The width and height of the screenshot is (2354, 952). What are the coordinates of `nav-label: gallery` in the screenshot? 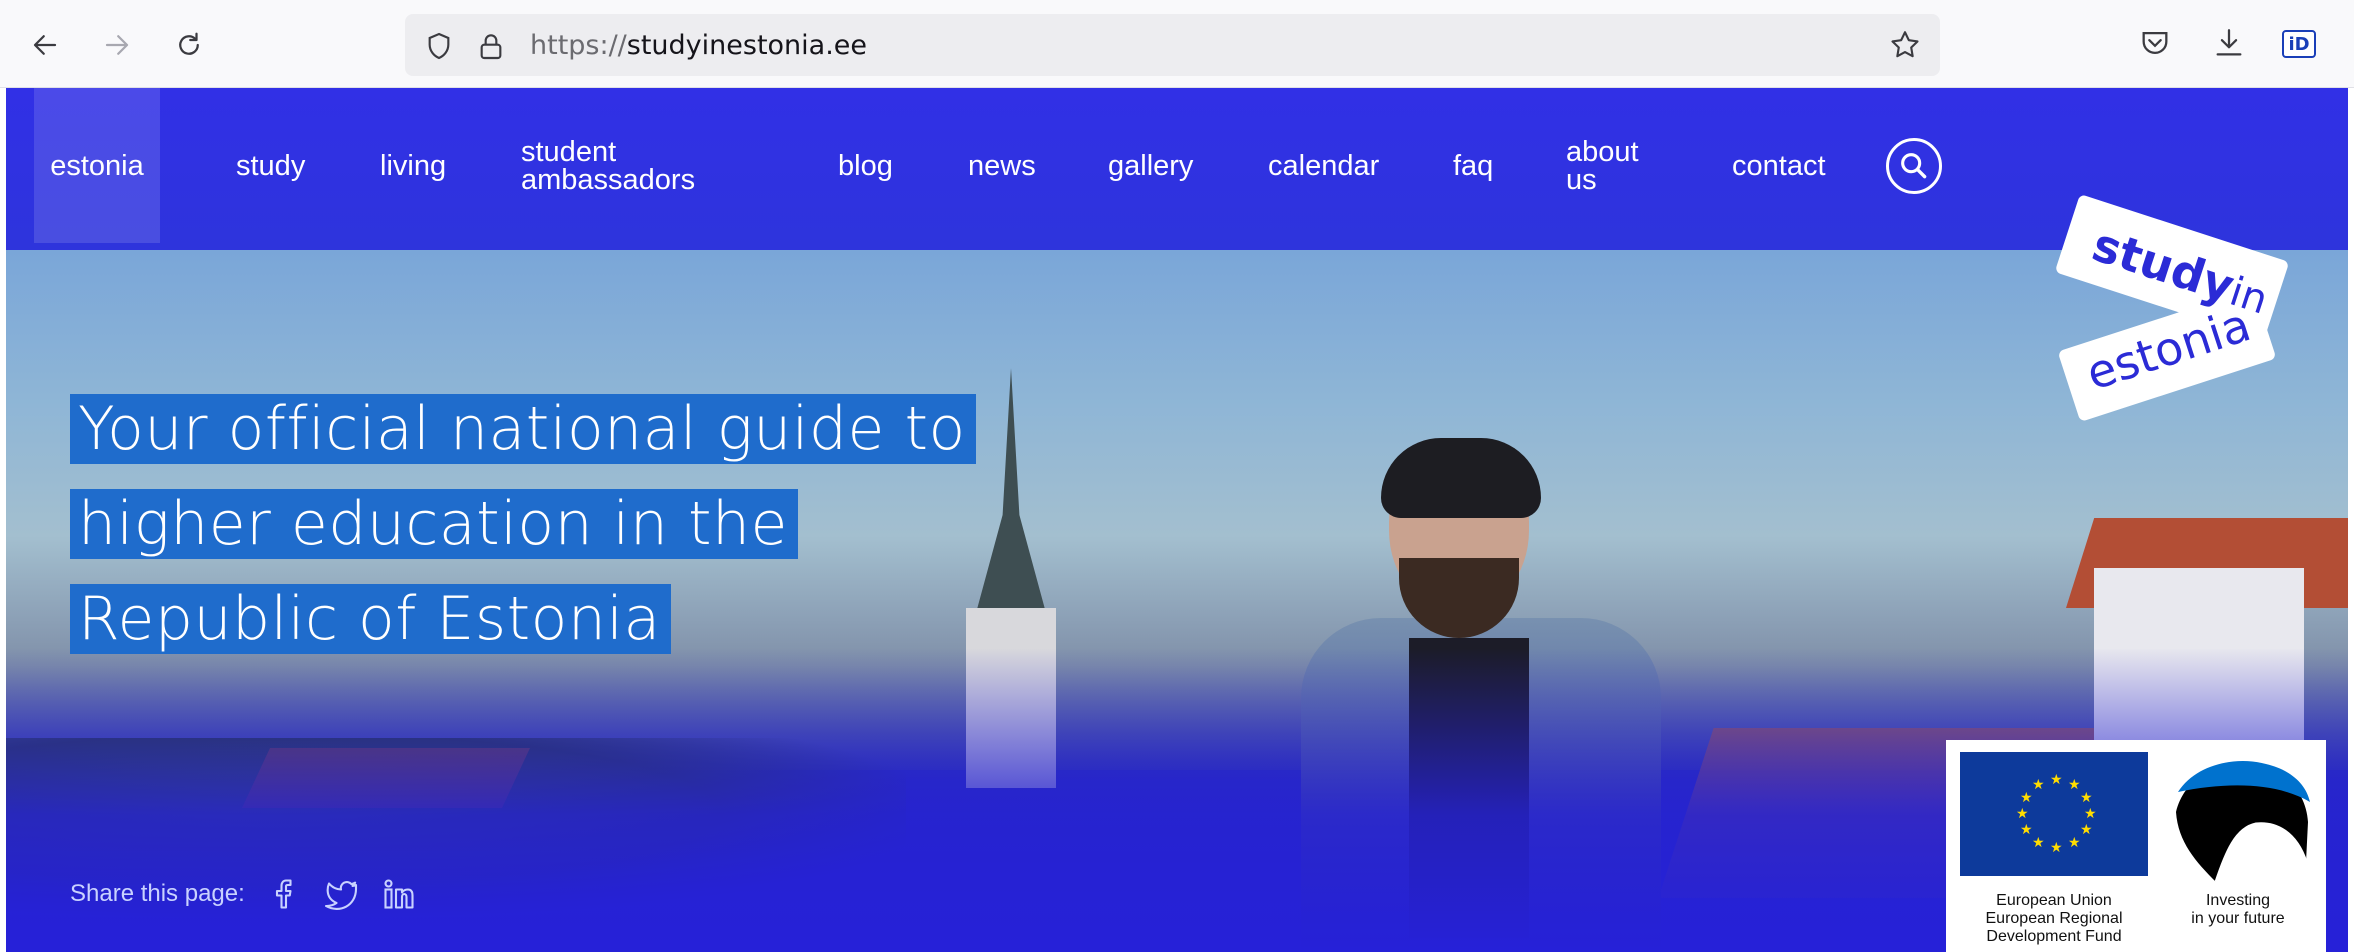 It's located at (1151, 165).